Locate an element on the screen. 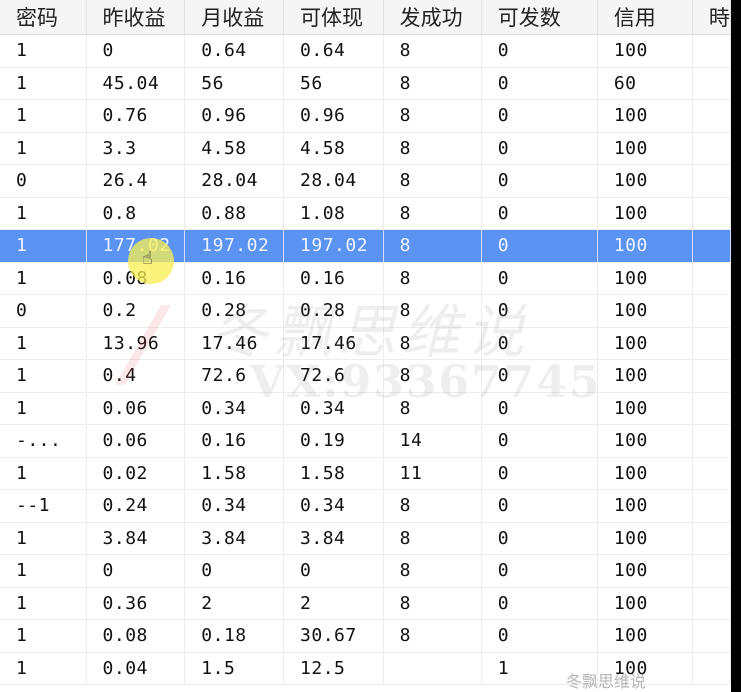 The width and height of the screenshot is (741, 692). column-header: 信用 is located at coordinates (645, 17).